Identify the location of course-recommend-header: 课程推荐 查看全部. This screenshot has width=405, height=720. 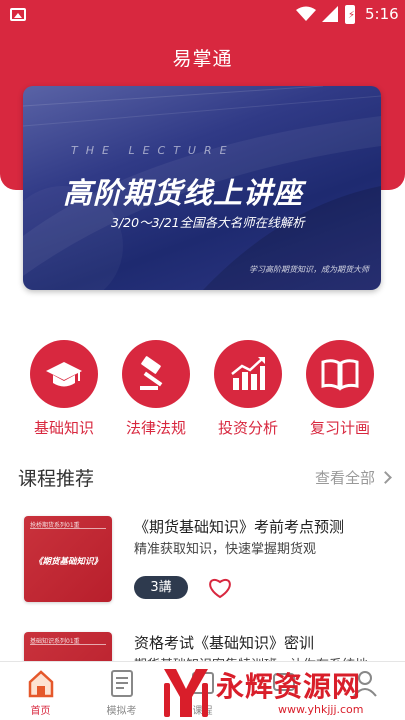
(205, 478).